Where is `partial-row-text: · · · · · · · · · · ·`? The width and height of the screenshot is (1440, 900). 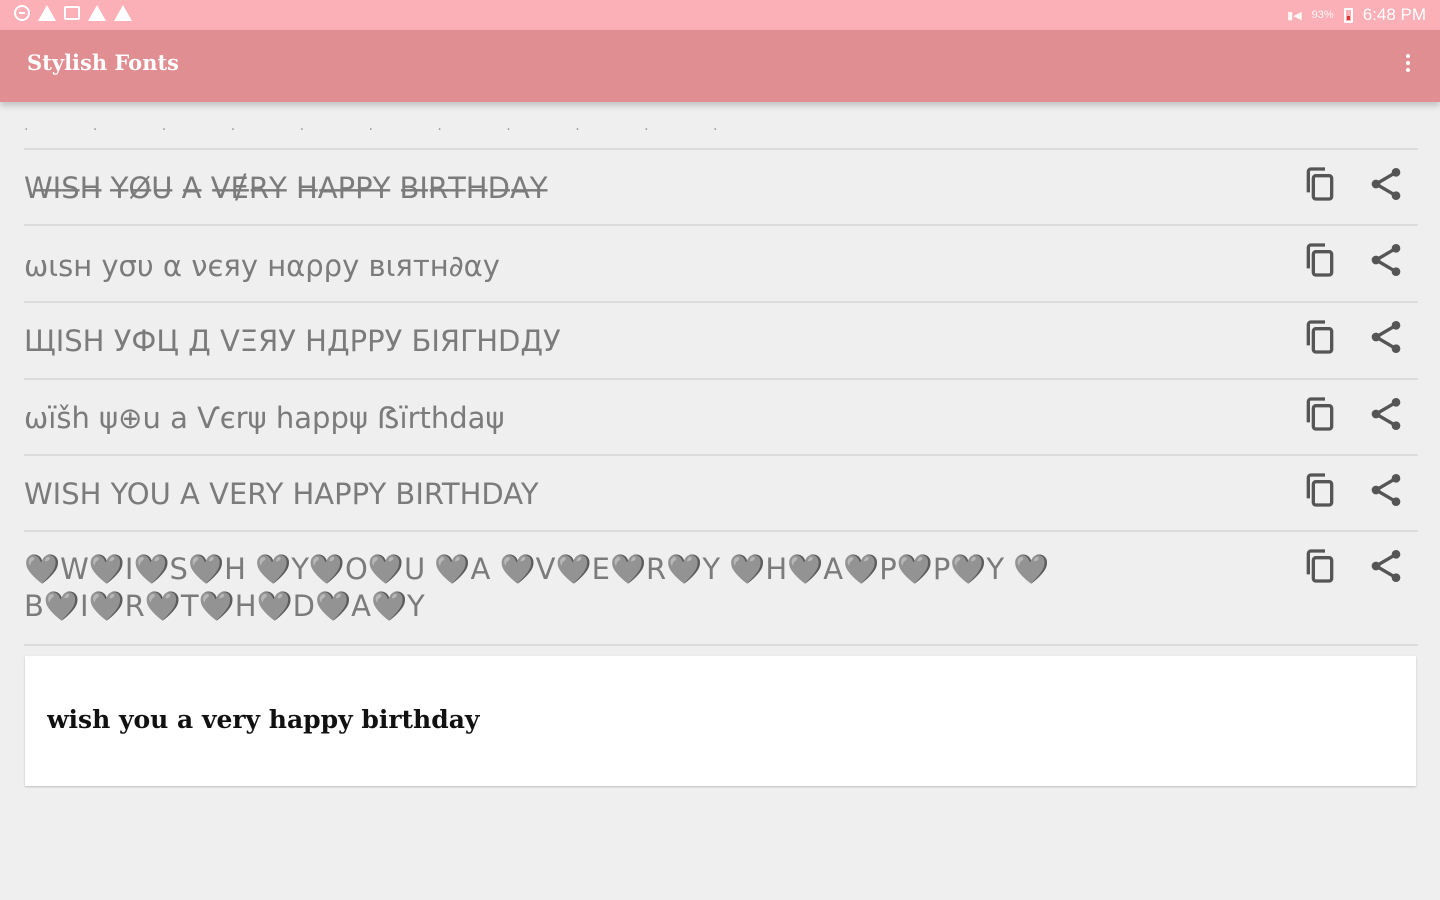
partial-row-text: · · · · · · · · · · · is located at coordinates (386, 130).